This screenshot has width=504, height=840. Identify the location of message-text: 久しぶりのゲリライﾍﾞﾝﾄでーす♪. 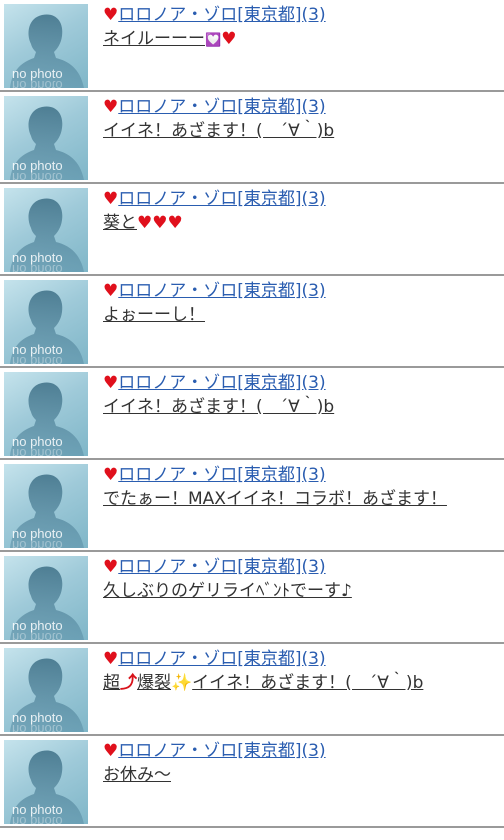
(227, 591).